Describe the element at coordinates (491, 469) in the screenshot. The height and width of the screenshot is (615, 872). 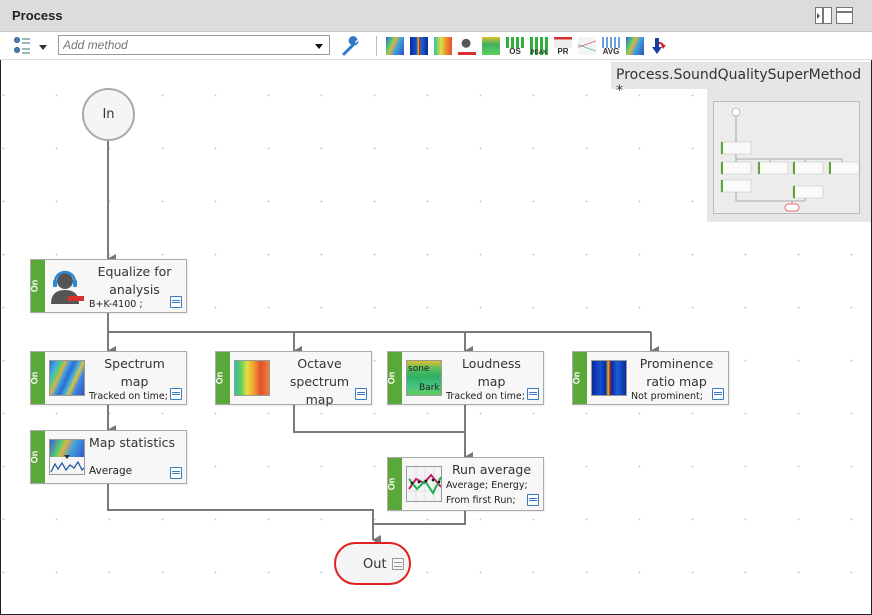
I see `node-title: Run average` at that location.